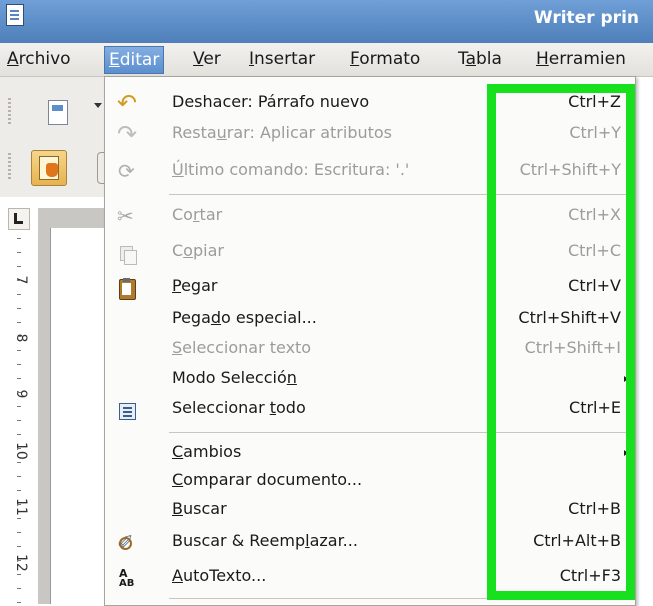 Image resolution: width=653 pixels, height=606 pixels. I want to click on shortcut: Ctrl+E, so click(595, 407).